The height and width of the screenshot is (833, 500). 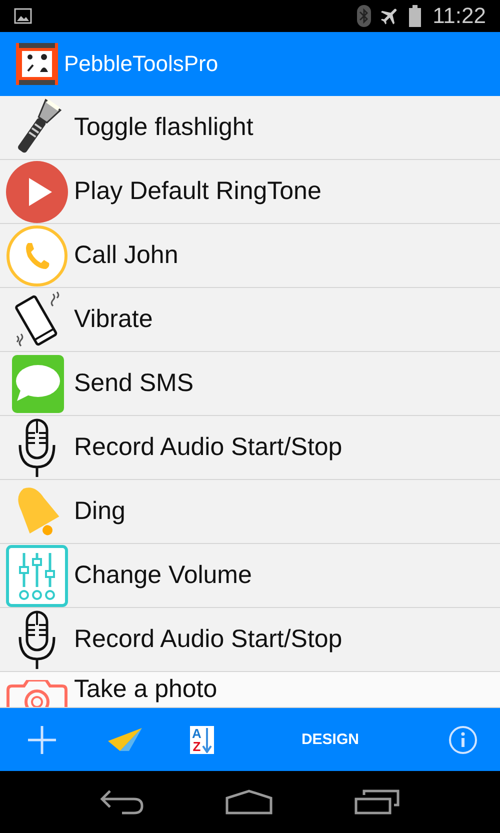 What do you see at coordinates (163, 575) in the screenshot?
I see `action-label: Change Volume` at bounding box center [163, 575].